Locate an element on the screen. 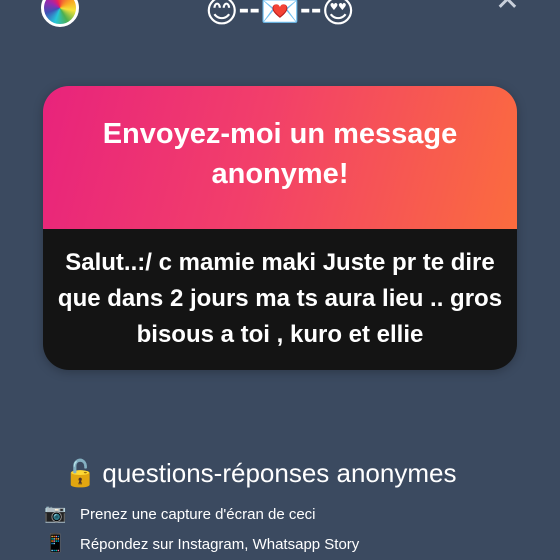  smiling-face-icon: 😊 is located at coordinates (222, 15).